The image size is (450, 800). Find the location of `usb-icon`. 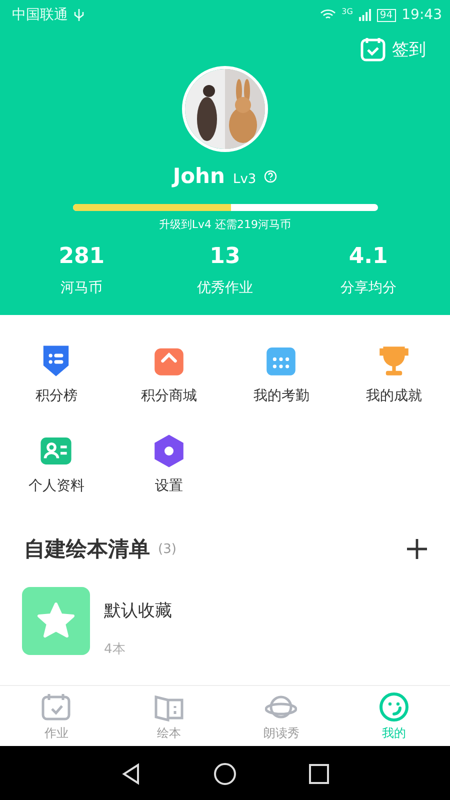

usb-icon is located at coordinates (79, 15).